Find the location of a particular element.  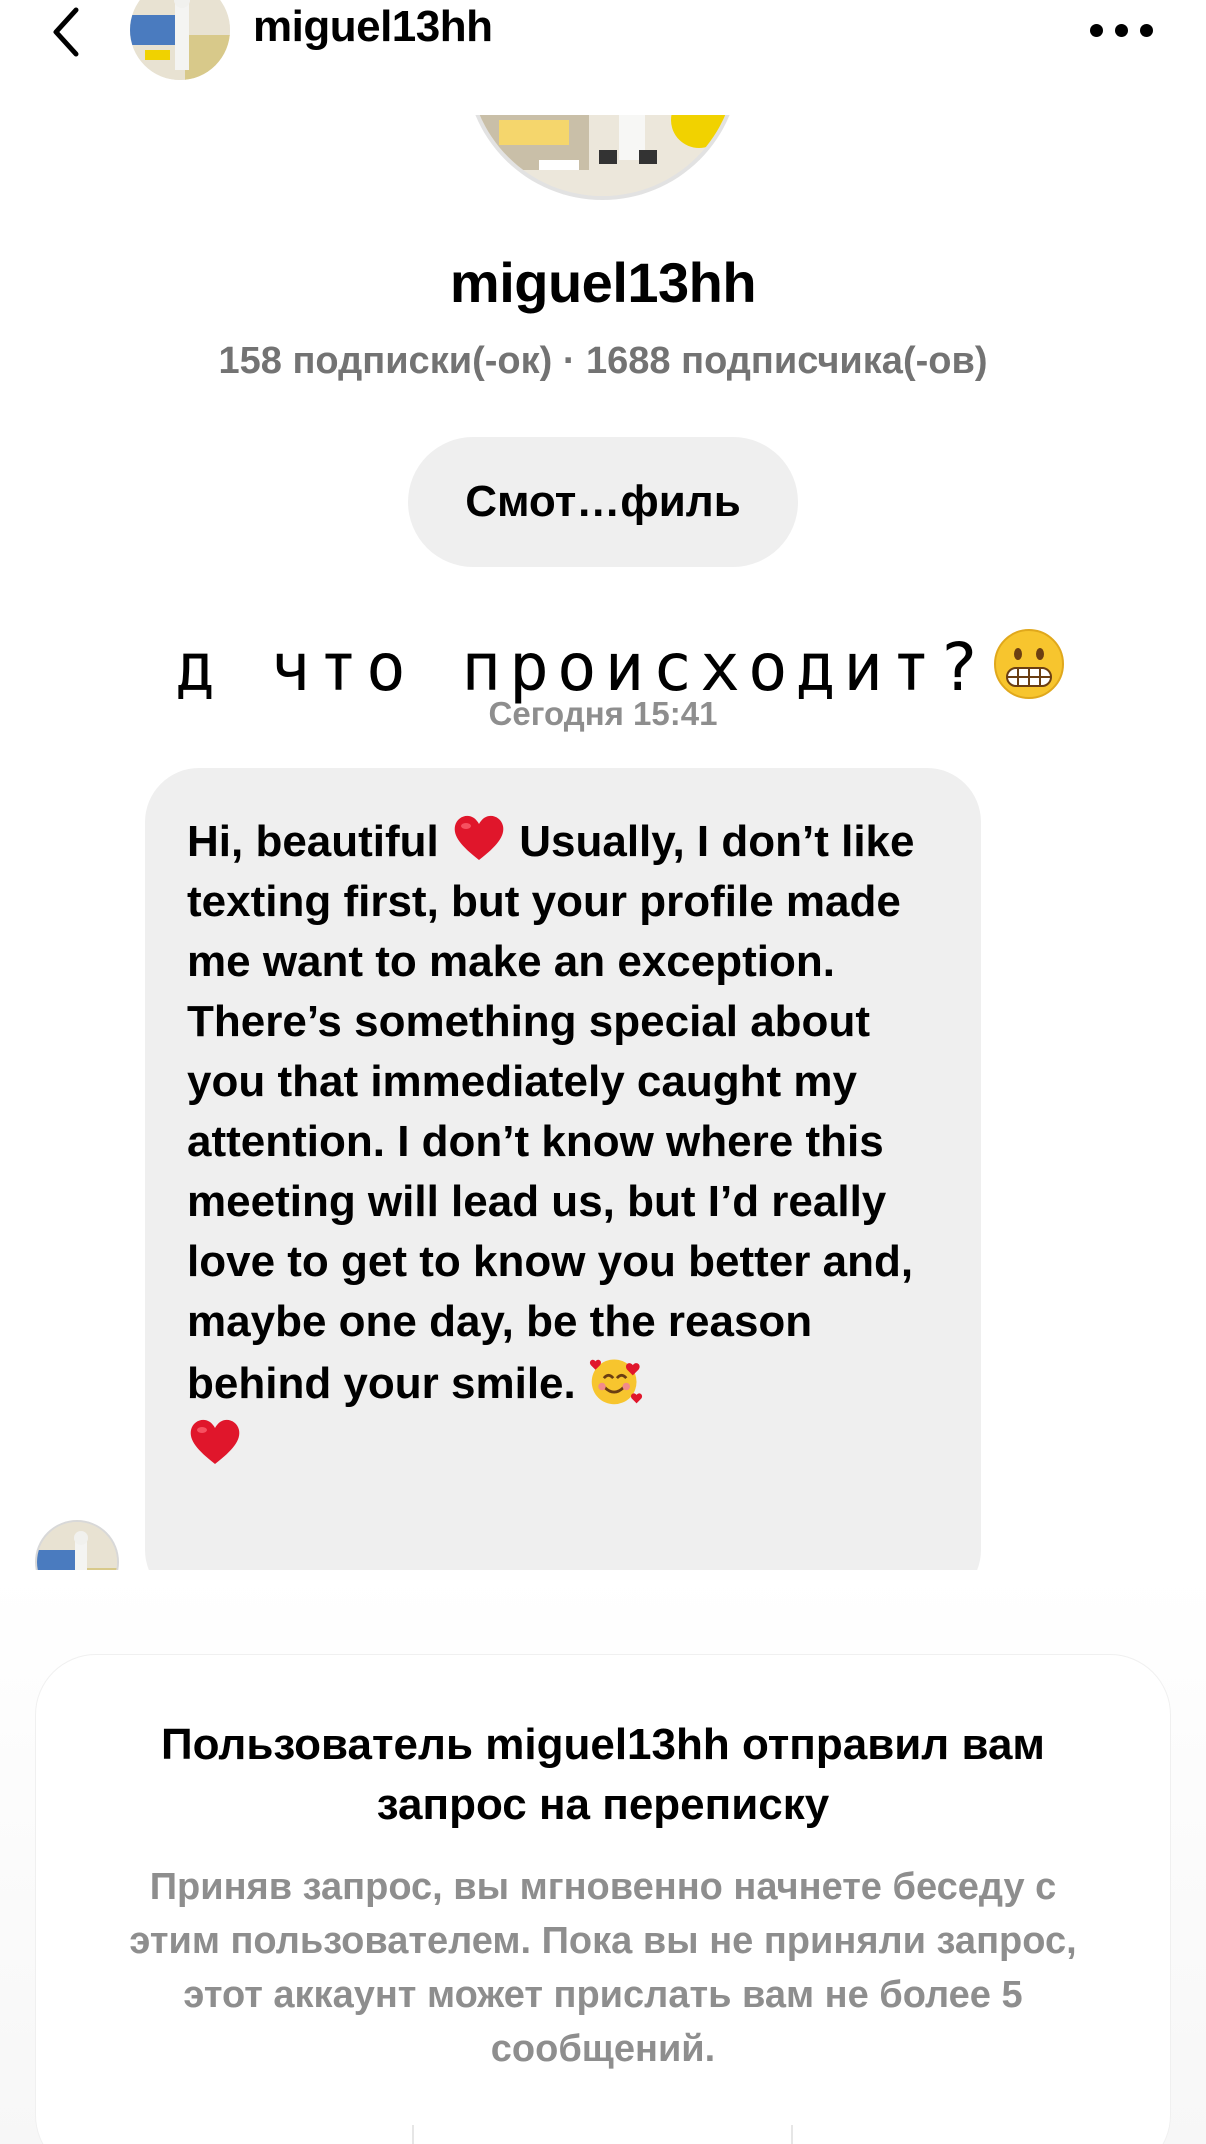

header-avatar is located at coordinates (180, 40).